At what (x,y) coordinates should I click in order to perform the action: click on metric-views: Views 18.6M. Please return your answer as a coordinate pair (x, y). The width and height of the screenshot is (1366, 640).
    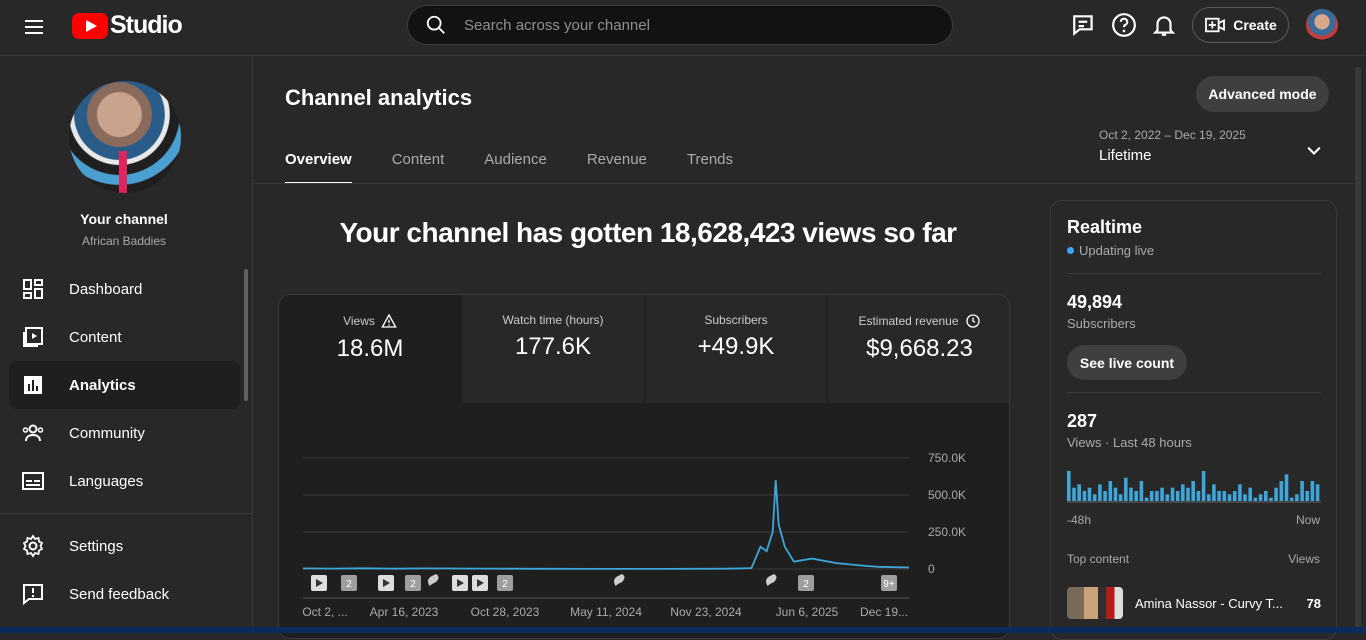
    Looking at the image, I should click on (370, 349).